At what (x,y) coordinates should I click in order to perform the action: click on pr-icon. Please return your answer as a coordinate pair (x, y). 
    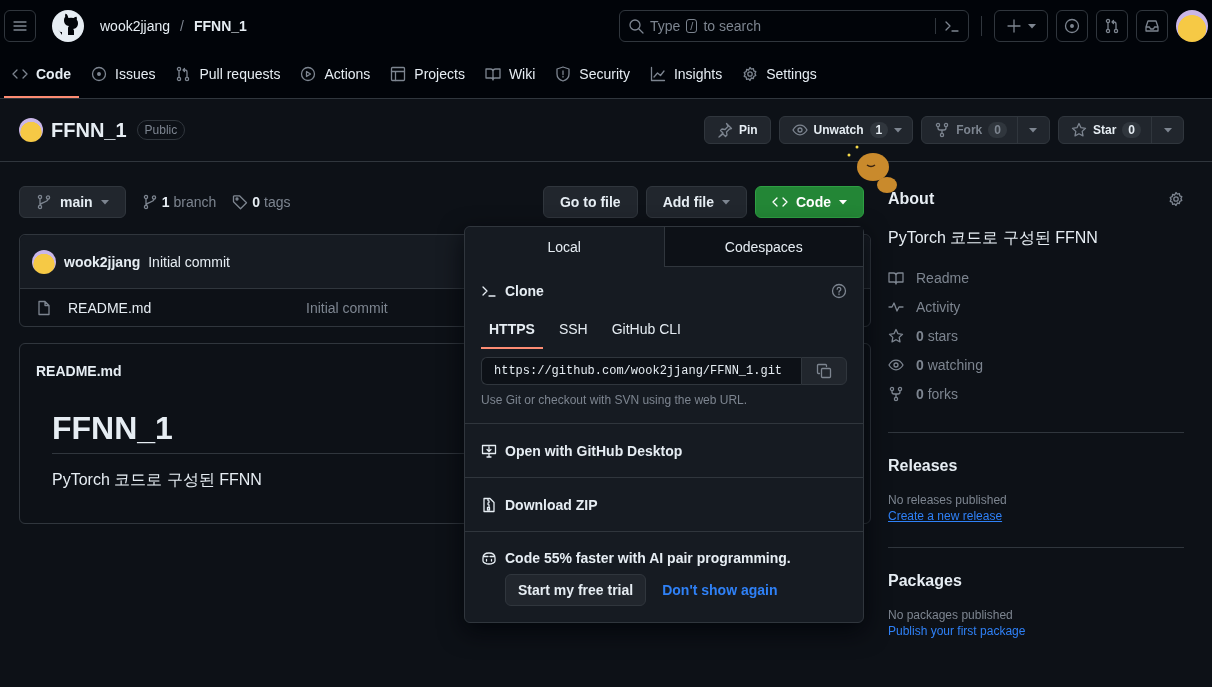
    Looking at the image, I should click on (183, 74).